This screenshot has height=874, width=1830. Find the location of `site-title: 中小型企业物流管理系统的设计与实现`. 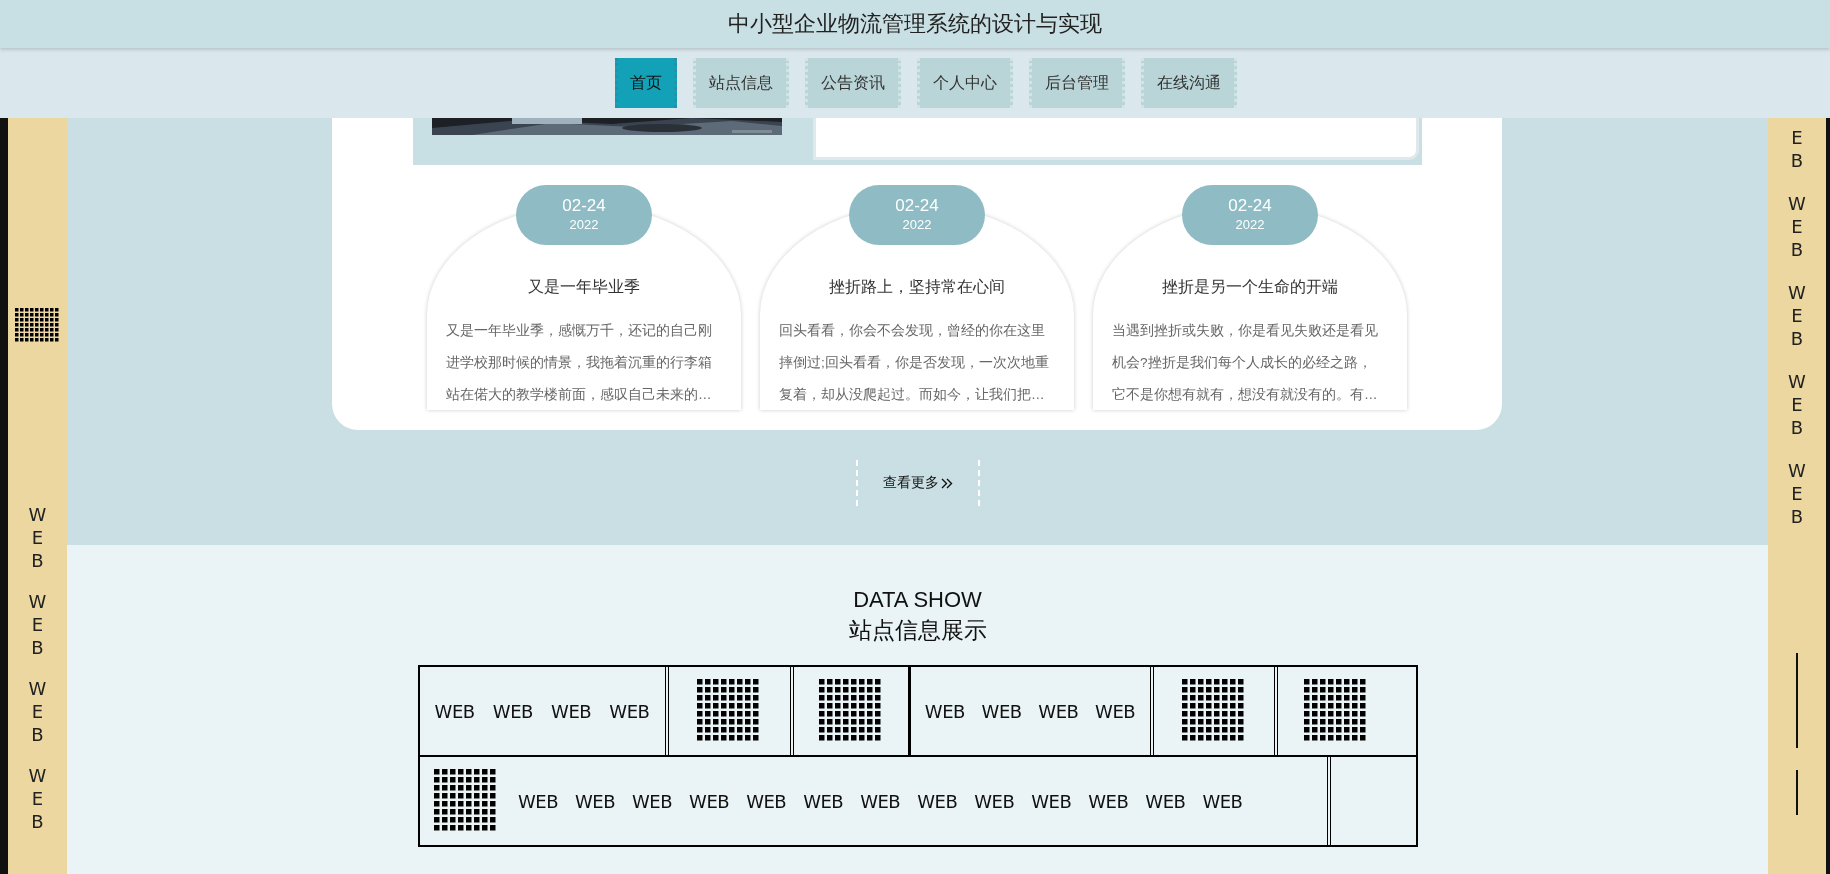

site-title: 中小型企业物流管理系统的设计与实现 is located at coordinates (915, 24).